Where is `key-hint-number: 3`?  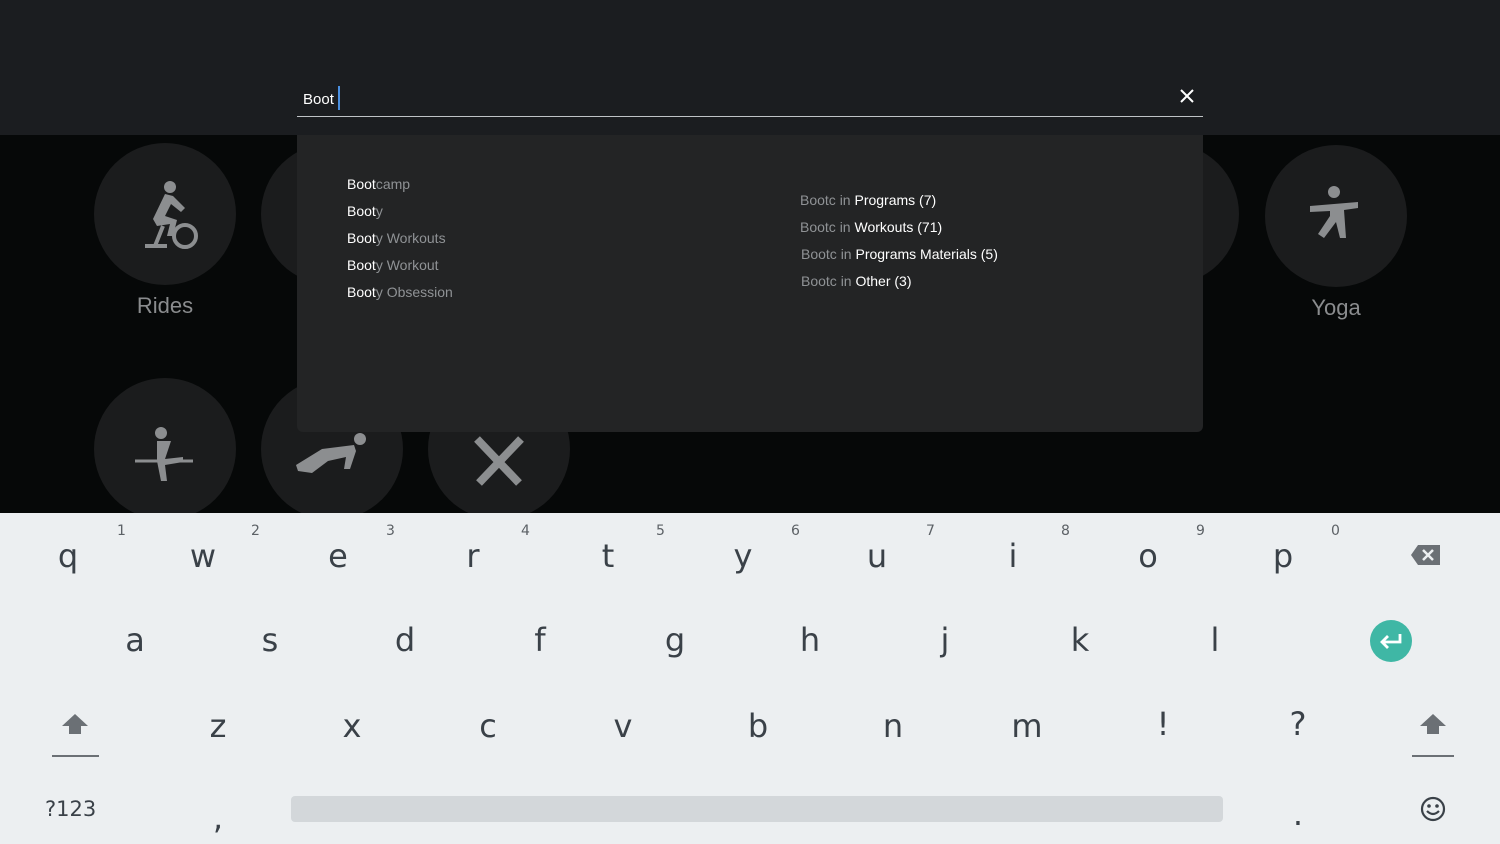
key-hint-number: 3 is located at coordinates (390, 531).